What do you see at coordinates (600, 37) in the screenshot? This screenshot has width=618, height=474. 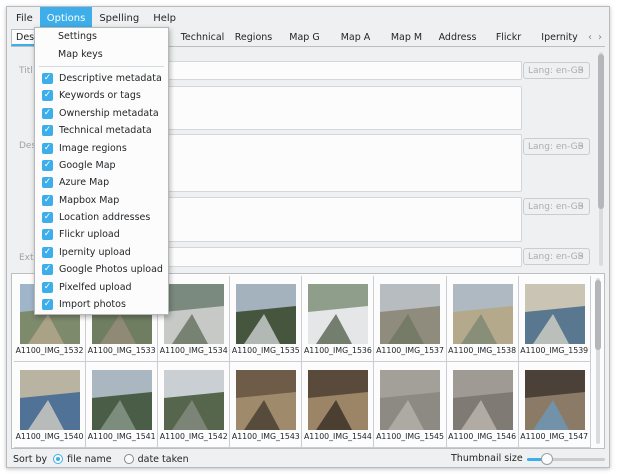 I see `chevron-right-icon: ›` at bounding box center [600, 37].